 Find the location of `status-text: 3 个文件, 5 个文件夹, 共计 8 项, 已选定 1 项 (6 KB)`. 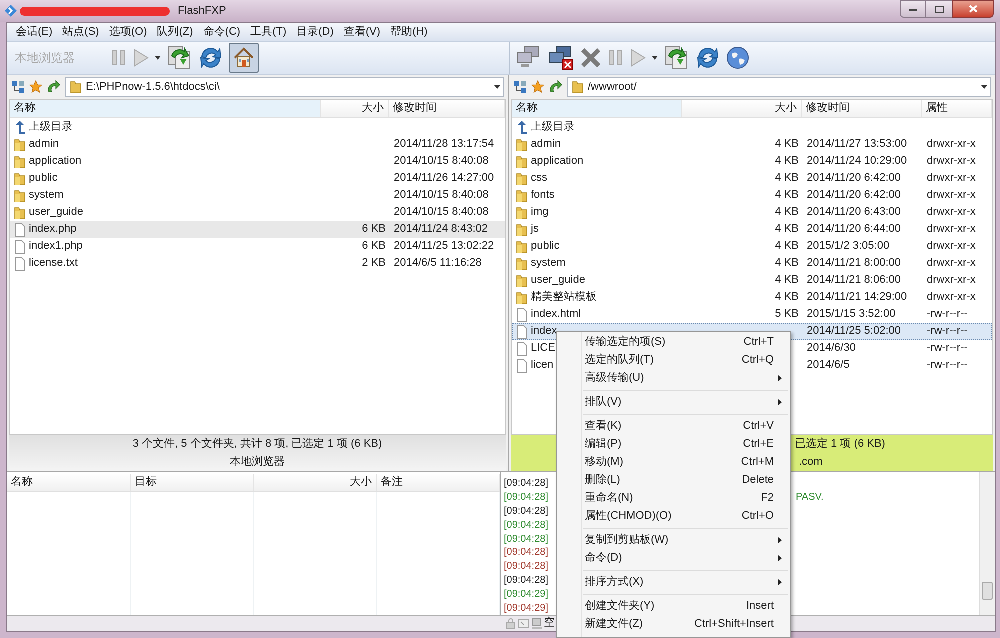

status-text: 3 个文件, 5 个文件夹, 共计 8 项, 已选定 1 项 (6 KB) is located at coordinates (257, 444).